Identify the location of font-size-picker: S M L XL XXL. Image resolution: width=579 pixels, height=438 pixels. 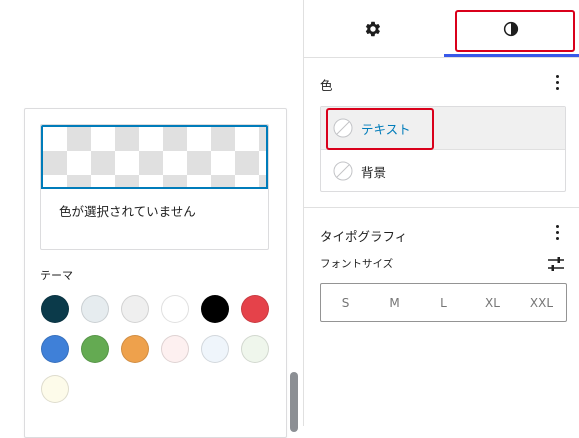
(443, 302).